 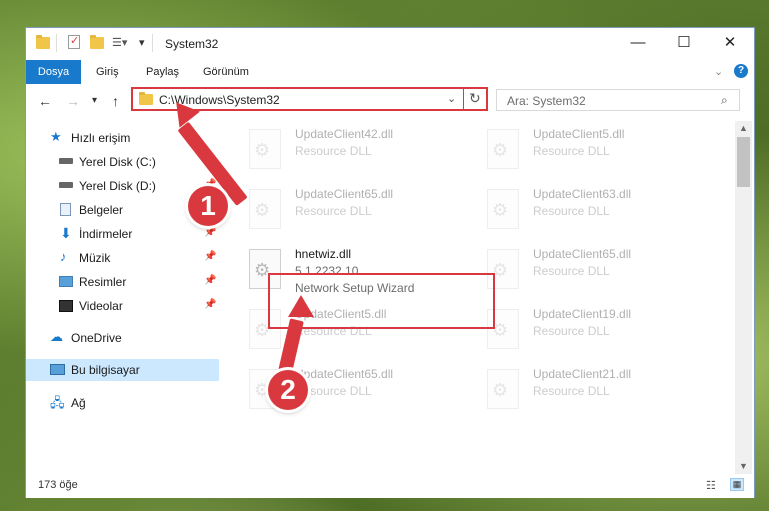 What do you see at coordinates (546, 101) in the screenshot?
I see `search-placeholder: Ara: System32` at bounding box center [546, 101].